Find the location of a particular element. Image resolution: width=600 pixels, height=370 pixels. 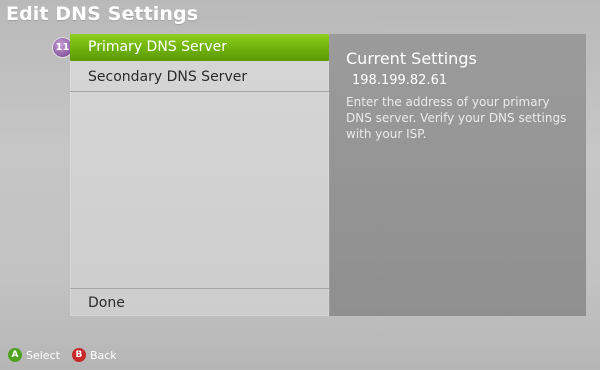

b-button-icon: B is located at coordinates (78, 355).